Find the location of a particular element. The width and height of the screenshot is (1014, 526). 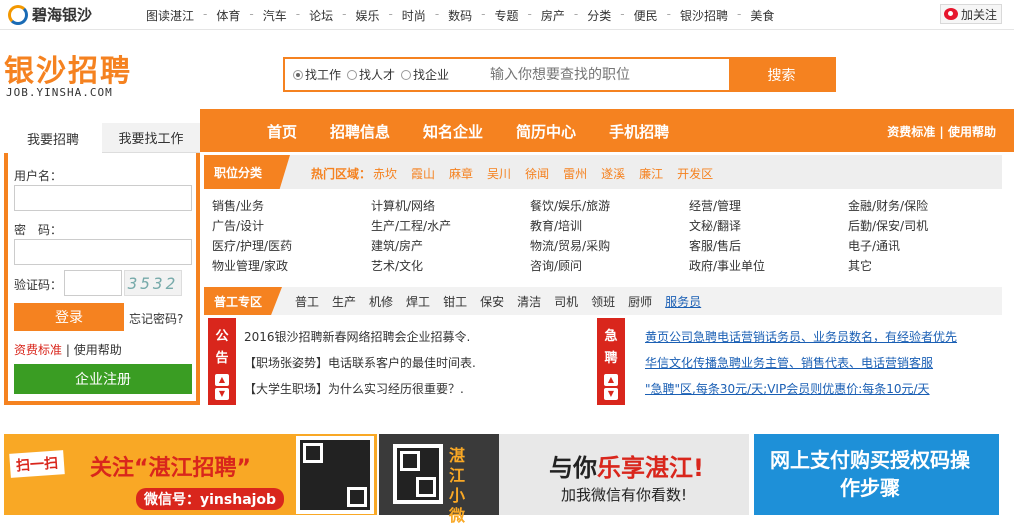

hot-area-link: 雷州 is located at coordinates (575, 173).